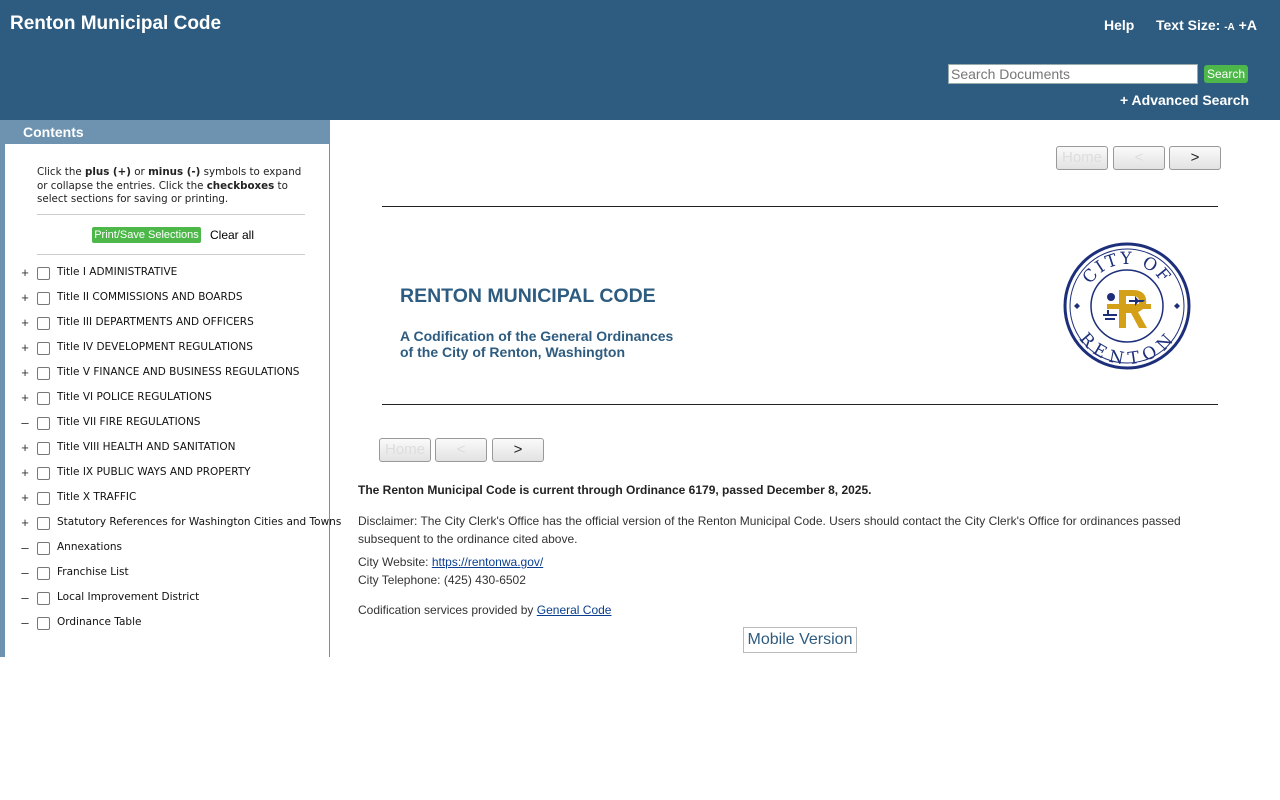  I want to click on toc-item: + Title II COMMISSIONS AND BOARDS, so click(170, 300).